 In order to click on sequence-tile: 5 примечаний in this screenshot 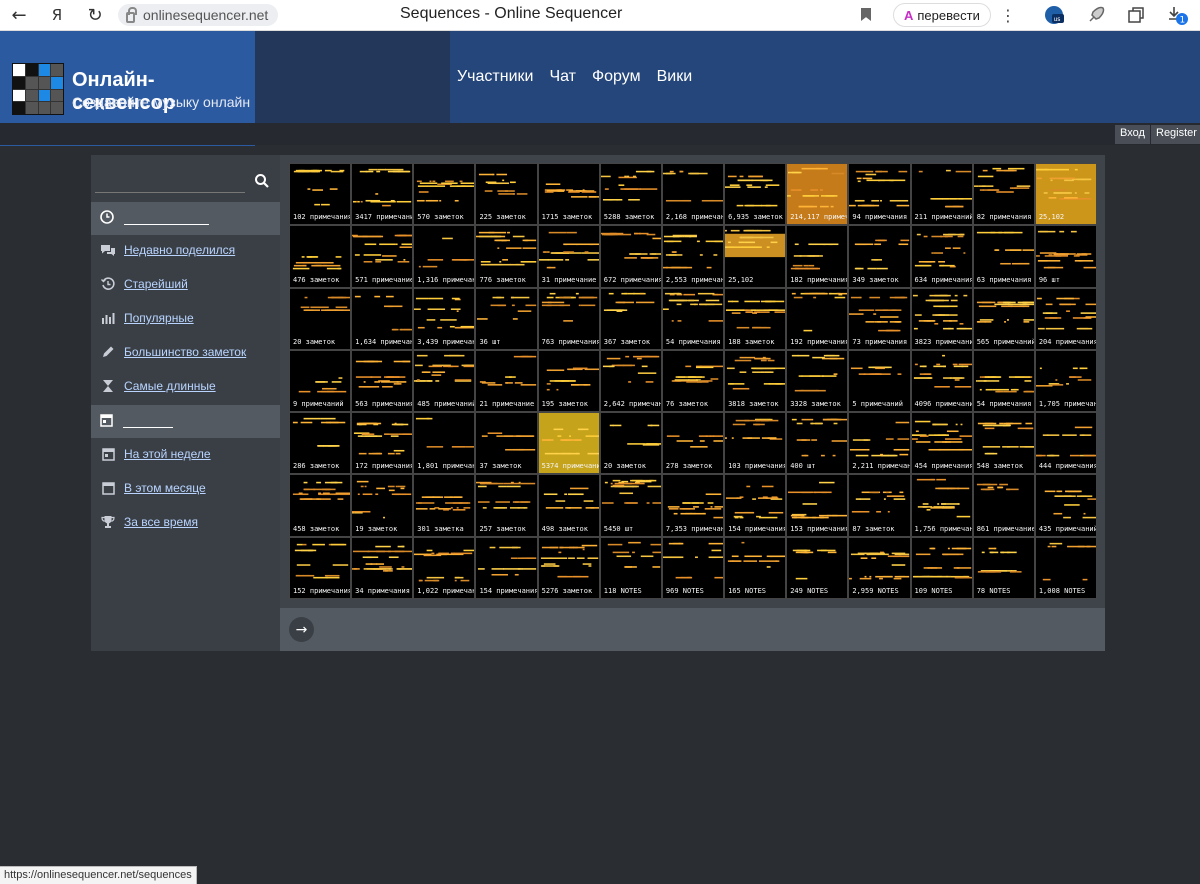, I will do `click(879, 381)`.